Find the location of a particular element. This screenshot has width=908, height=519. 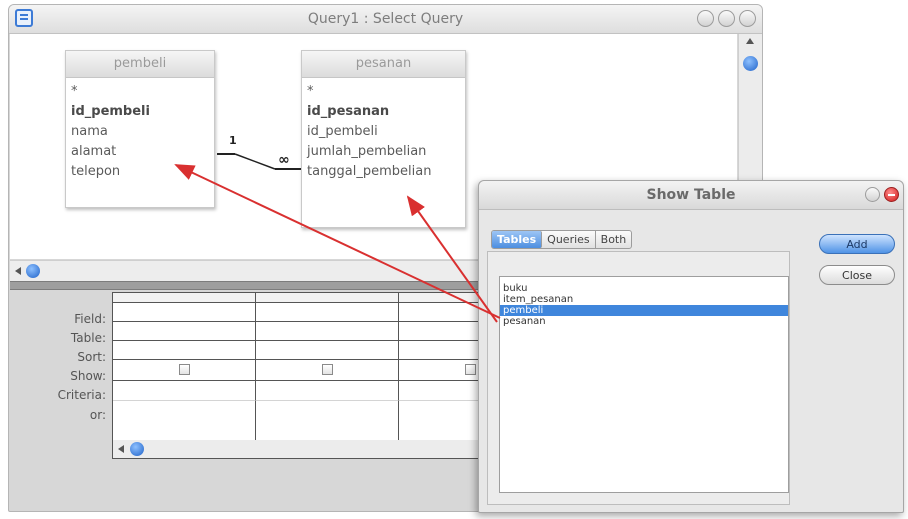

arrow-to-pembeli-table is located at coordinates (337, 241).